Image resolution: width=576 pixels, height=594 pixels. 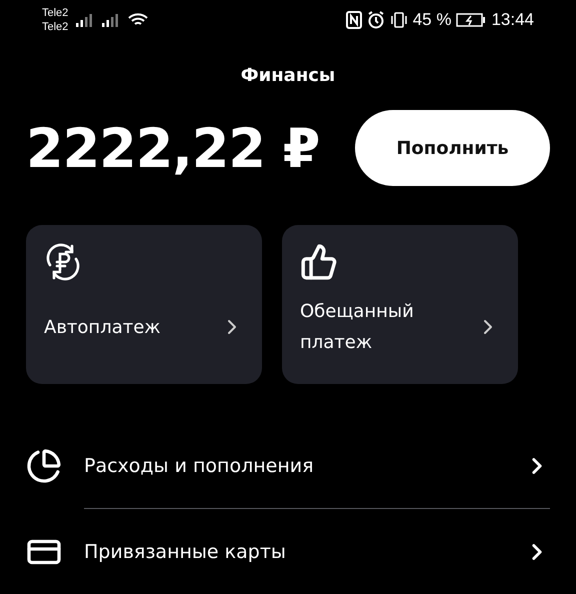 I want to click on balance-amount: 2222,22 ₽, so click(x=173, y=148).